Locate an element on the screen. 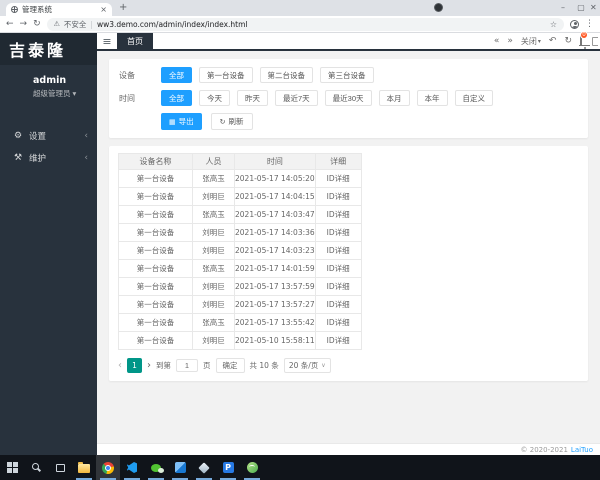  browser-tab: 管理系统 × is located at coordinates (59, 9).